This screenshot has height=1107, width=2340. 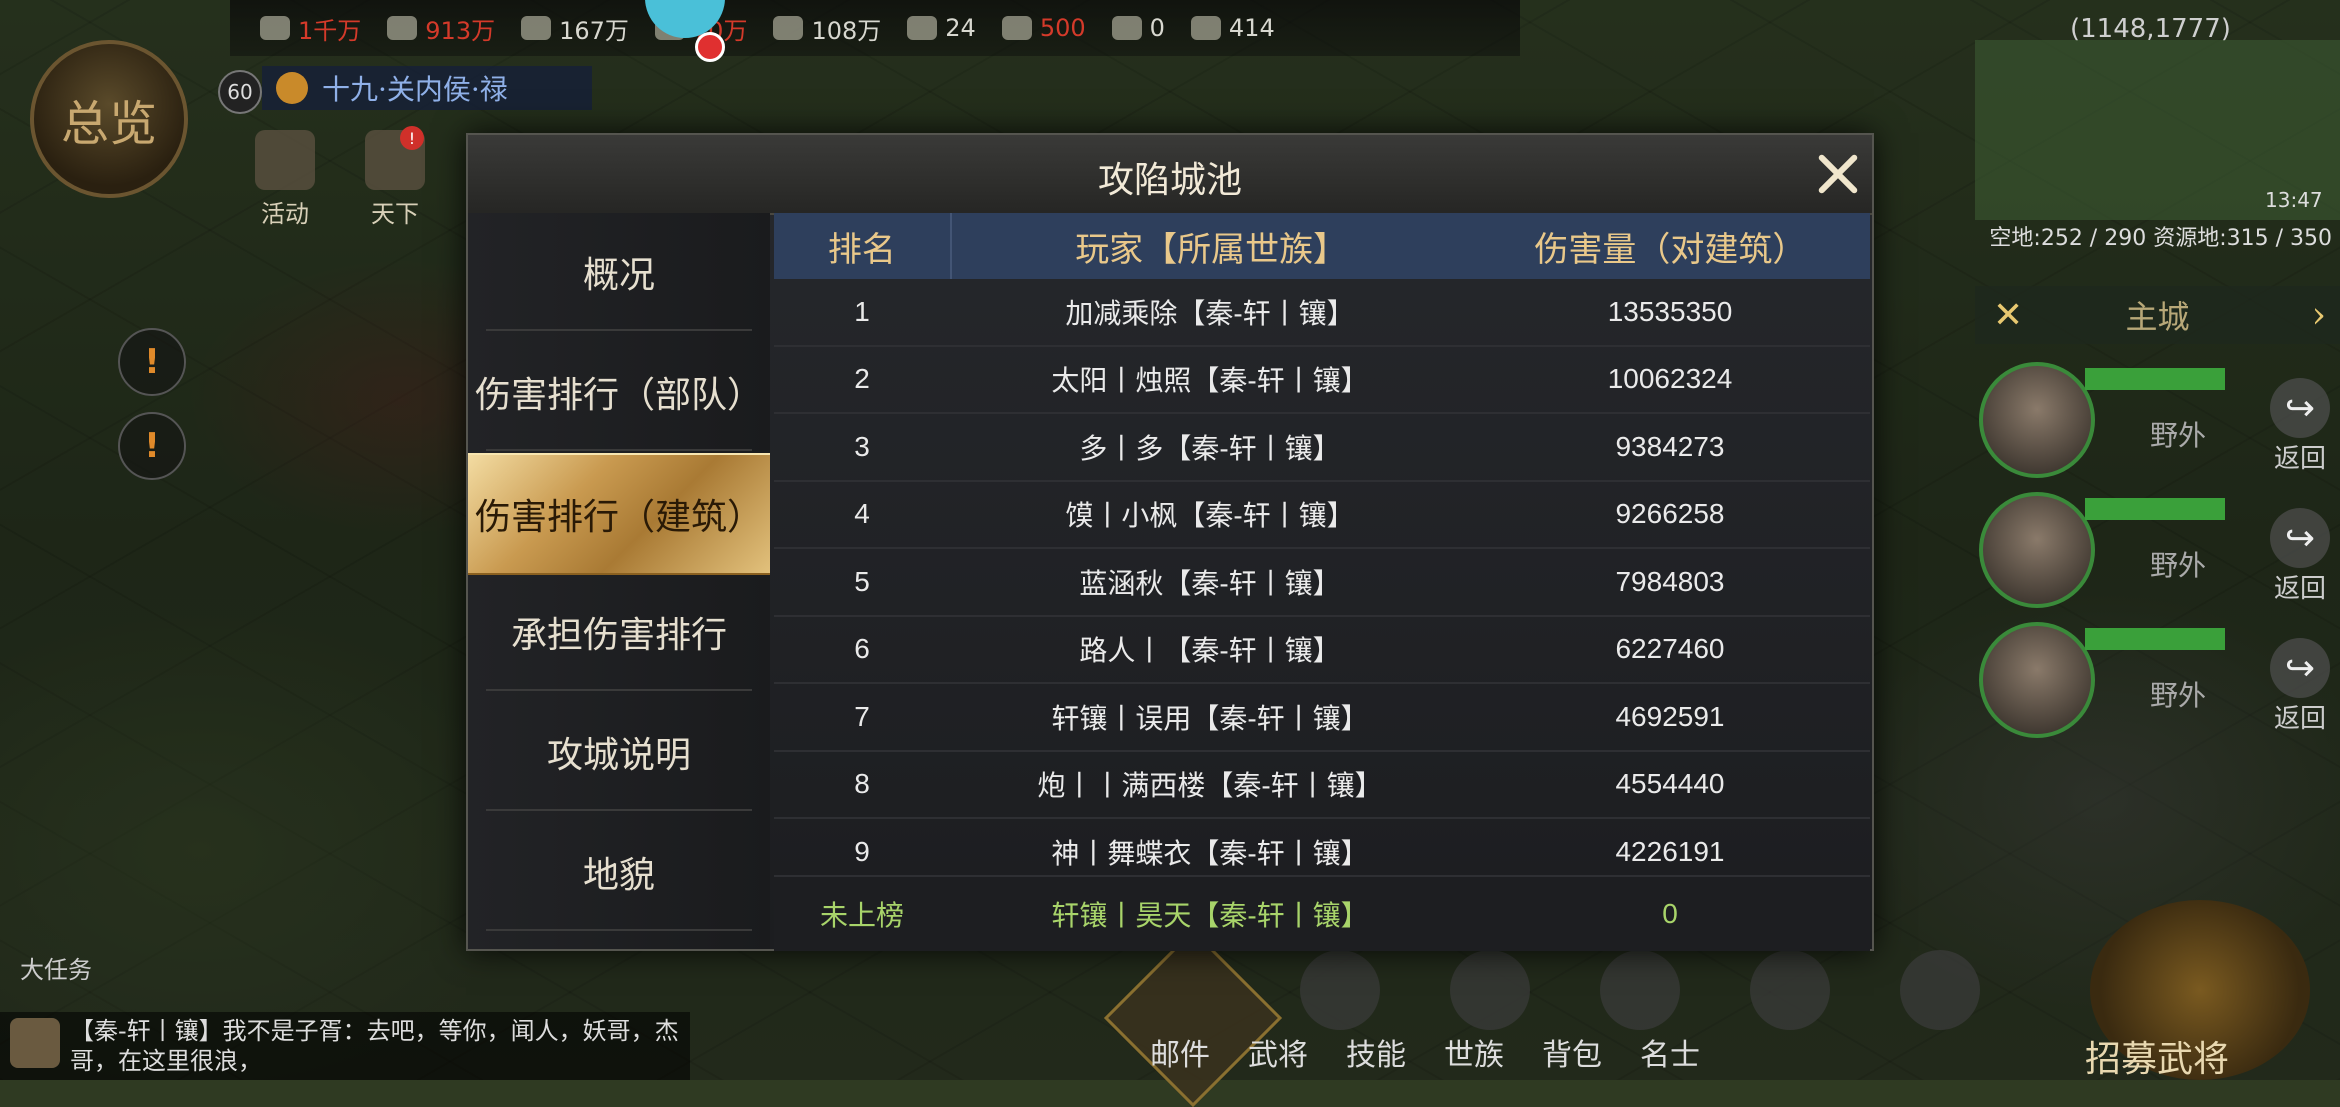 What do you see at coordinates (1340, 990) in the screenshot?
I see `general-icon` at bounding box center [1340, 990].